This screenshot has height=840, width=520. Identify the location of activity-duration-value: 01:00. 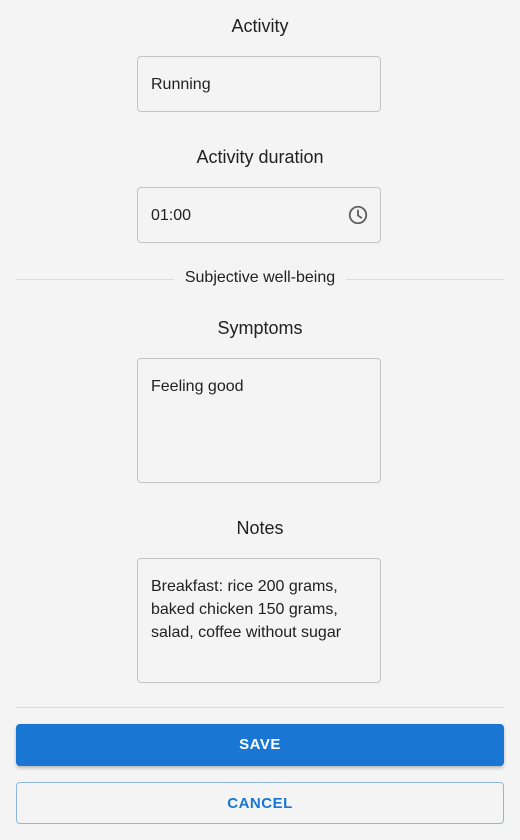
(171, 215).